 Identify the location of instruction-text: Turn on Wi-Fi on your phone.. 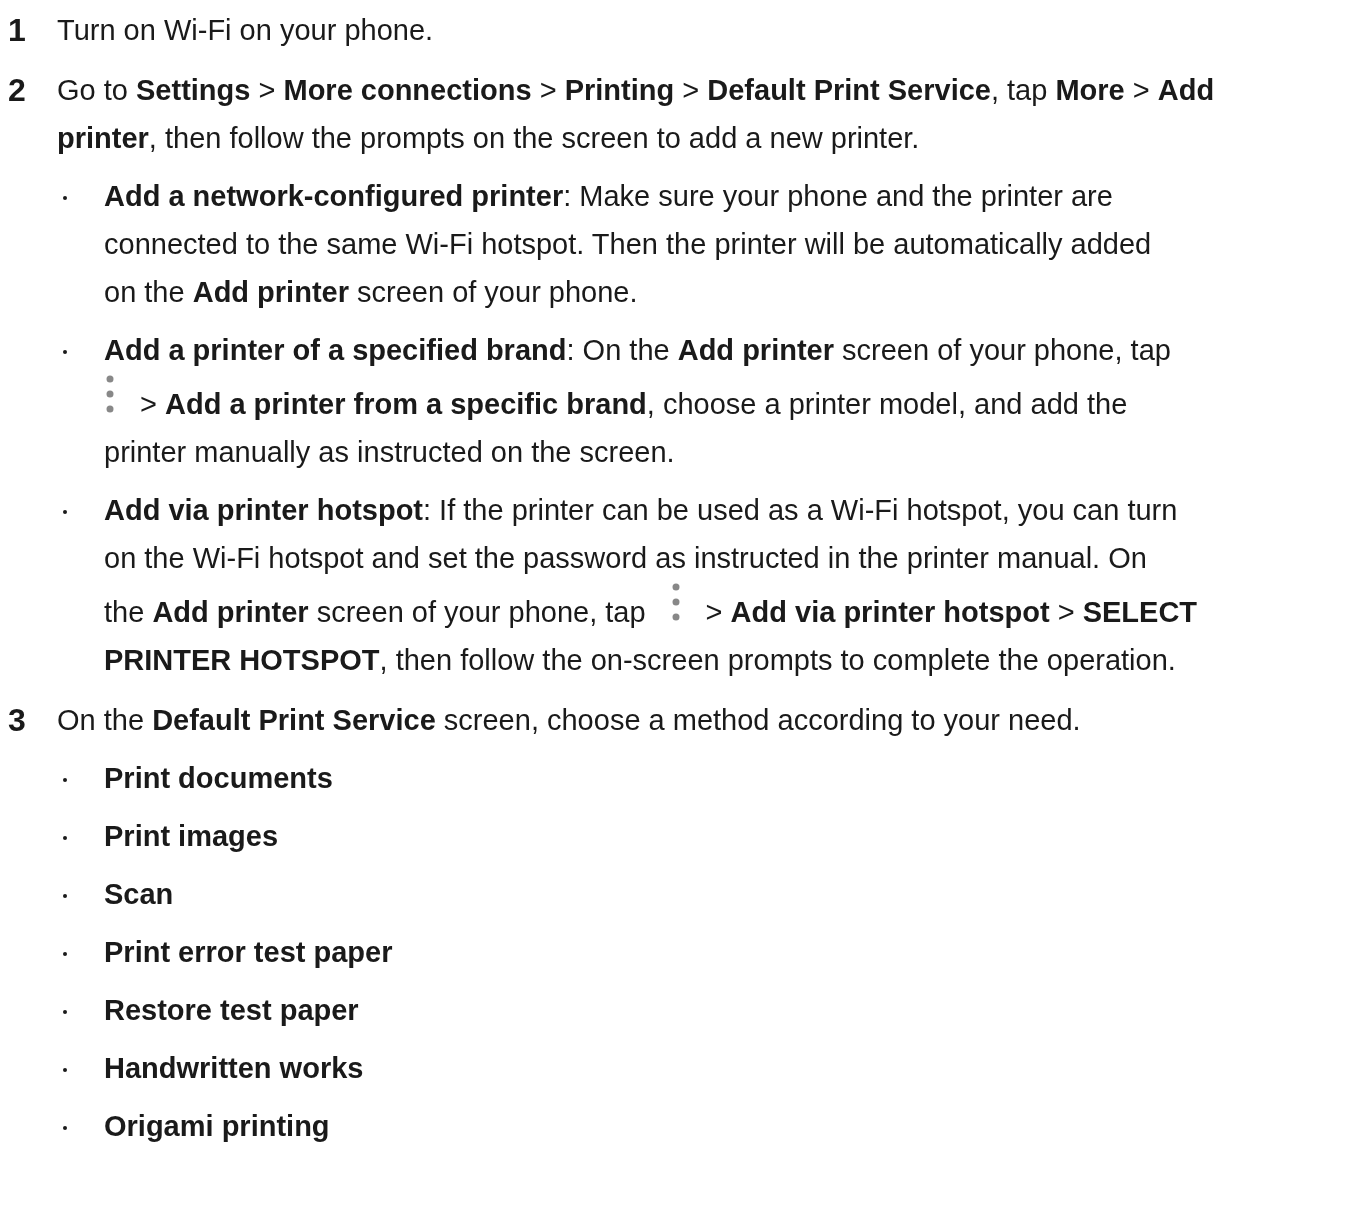
(245, 30).